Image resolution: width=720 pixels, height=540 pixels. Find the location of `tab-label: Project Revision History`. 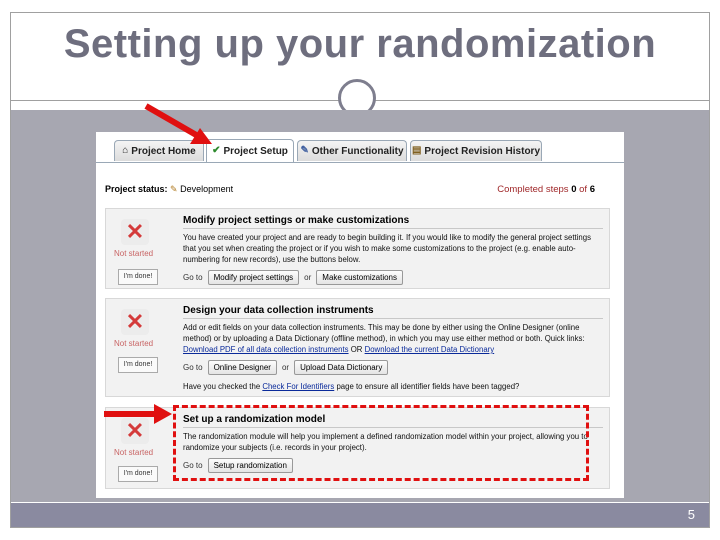

tab-label: Project Revision History is located at coordinates (482, 151).